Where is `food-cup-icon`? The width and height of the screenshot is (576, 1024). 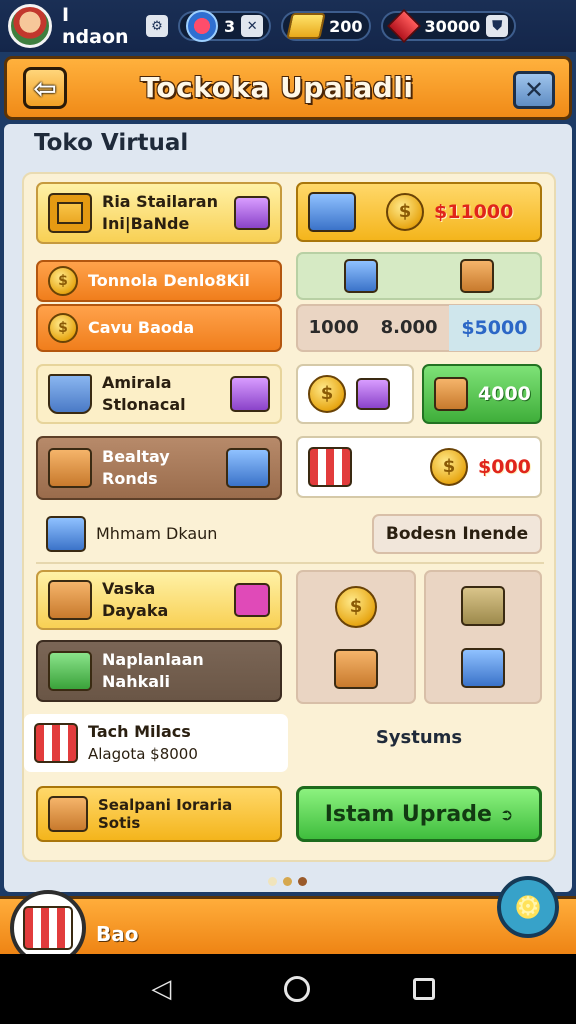
food-cup-icon is located at coordinates (477, 276).